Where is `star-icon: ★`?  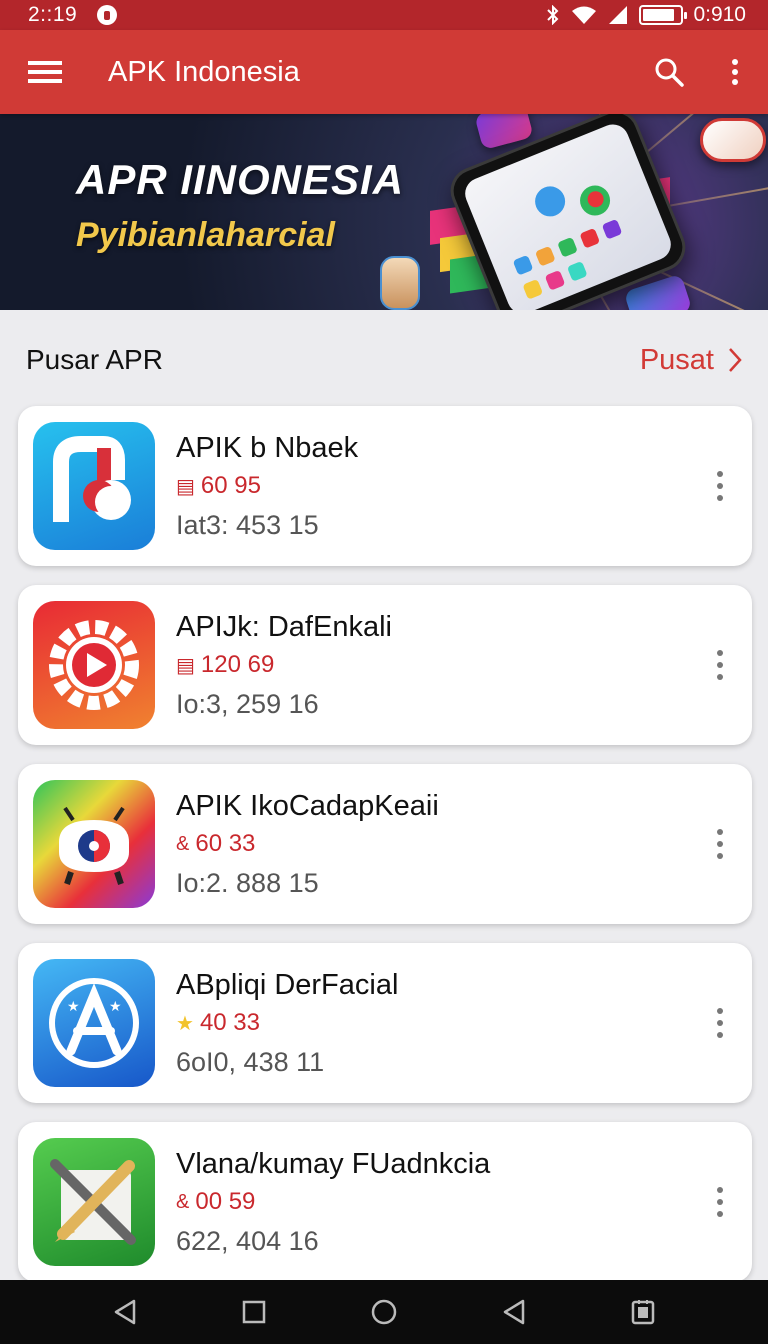
star-icon: ★ is located at coordinates (185, 1023).